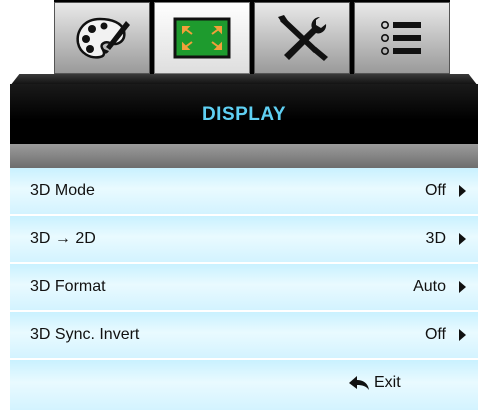 This screenshot has width=488, height=410. I want to click on menu-list-icon, so click(400, 38).